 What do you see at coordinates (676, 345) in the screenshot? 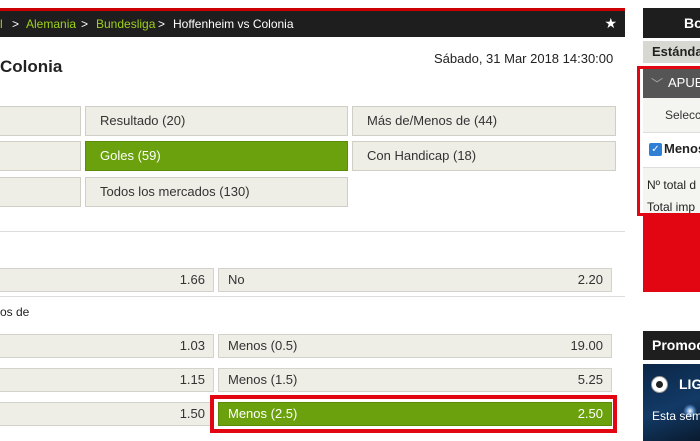
I see `promotions-title: Promoc` at bounding box center [676, 345].